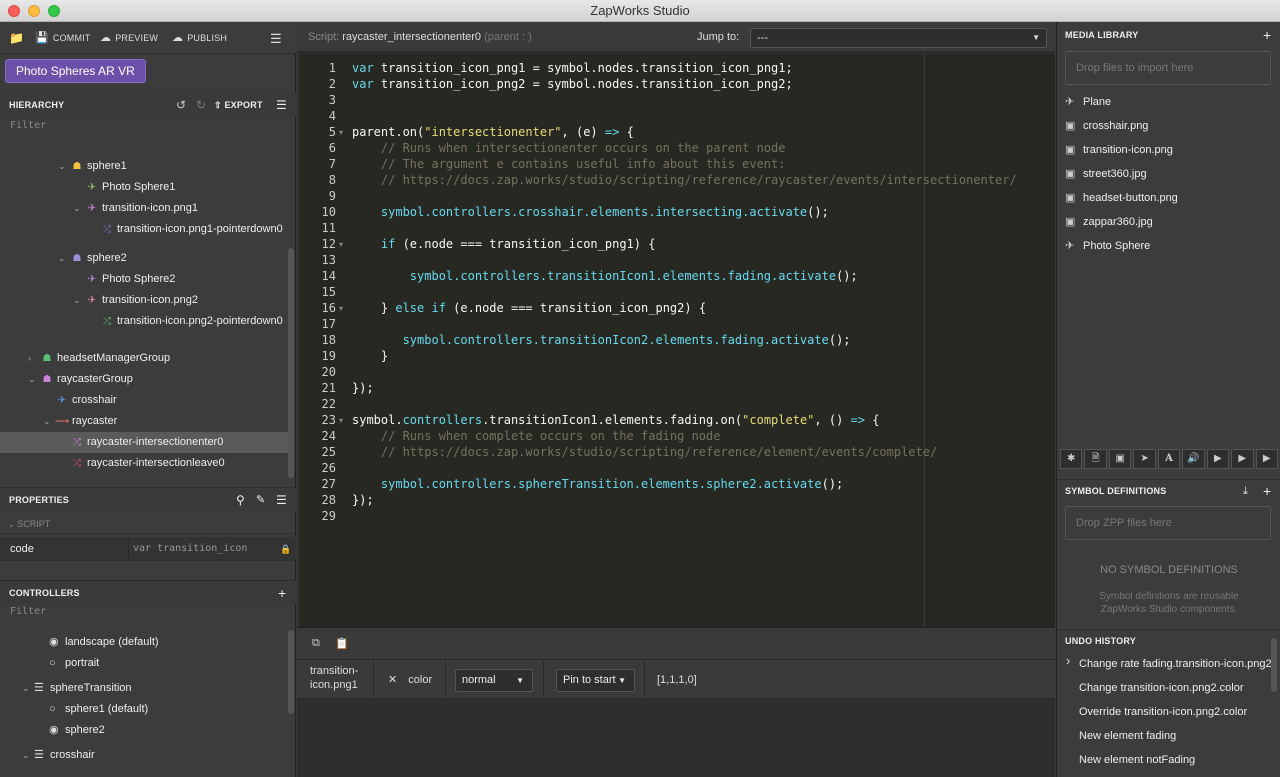 Image resolution: width=1280 pixels, height=777 pixels. What do you see at coordinates (1095, 459) in the screenshot?
I see `file-icon: 🗎` at bounding box center [1095, 459].